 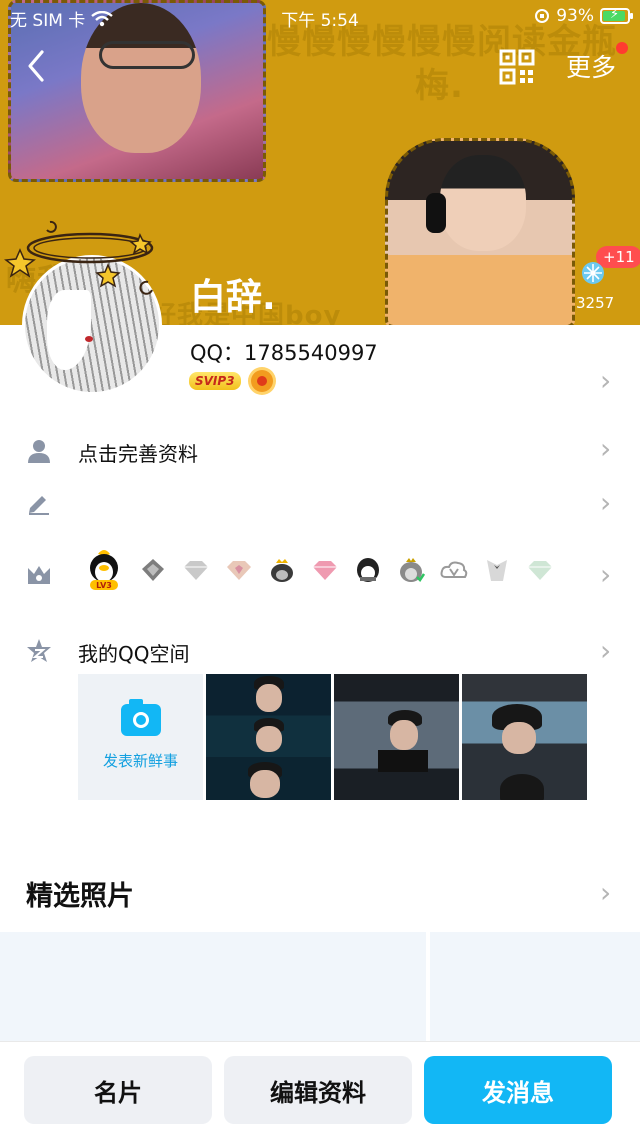 I want to click on more-button: 更多, so click(x=591, y=66).